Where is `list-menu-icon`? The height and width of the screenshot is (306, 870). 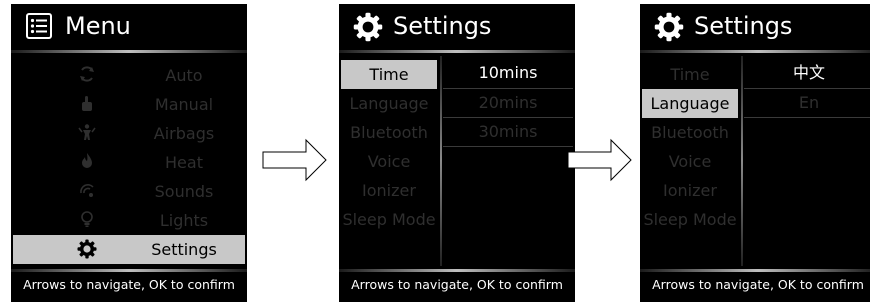
list-menu-icon is located at coordinates (39, 28).